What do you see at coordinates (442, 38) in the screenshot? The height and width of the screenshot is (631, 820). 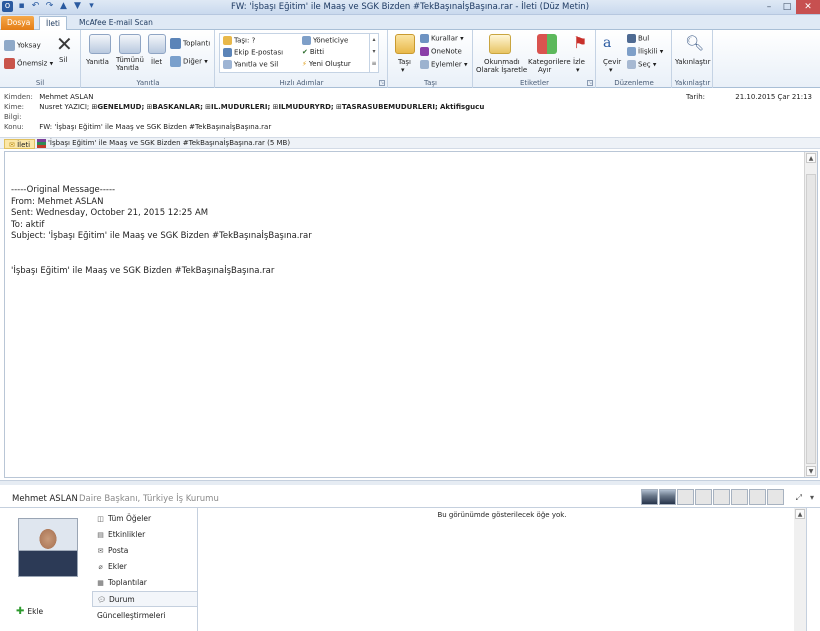 I see `rules-button: Kurallar ▾` at bounding box center [442, 38].